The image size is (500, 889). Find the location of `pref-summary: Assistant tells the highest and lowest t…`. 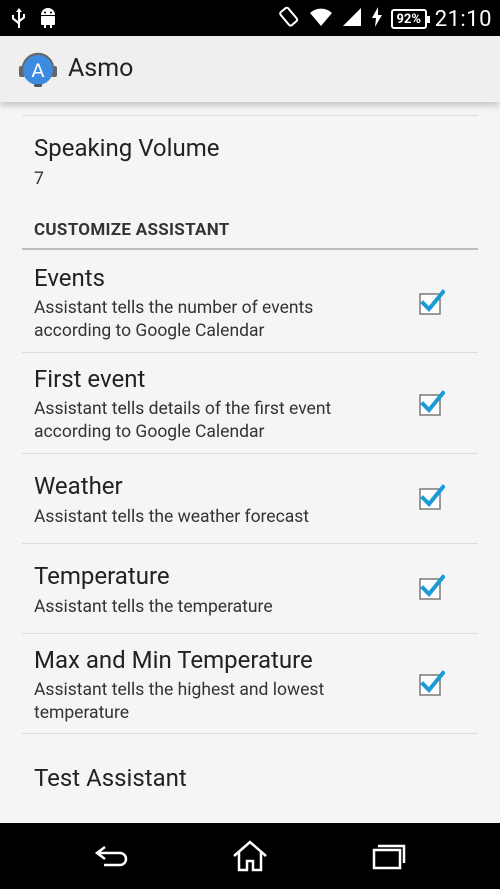

pref-summary: Assistant tells the highest and lowest t… is located at coordinates (179, 701).